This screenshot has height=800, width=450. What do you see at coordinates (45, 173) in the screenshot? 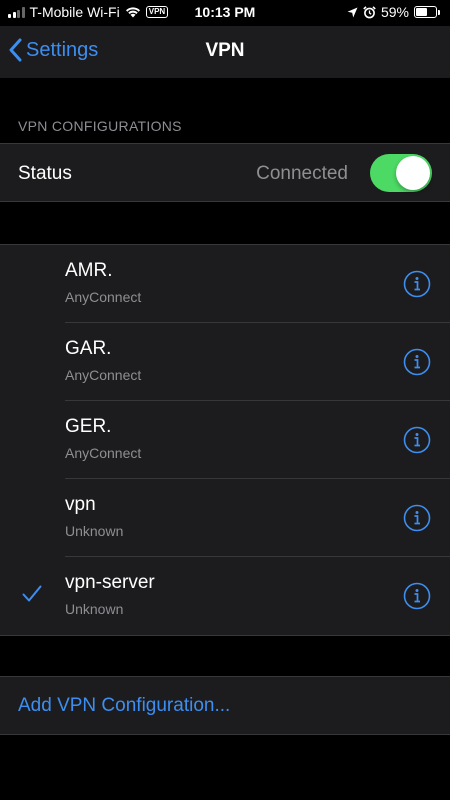
I see `status-label: Status` at bounding box center [45, 173].